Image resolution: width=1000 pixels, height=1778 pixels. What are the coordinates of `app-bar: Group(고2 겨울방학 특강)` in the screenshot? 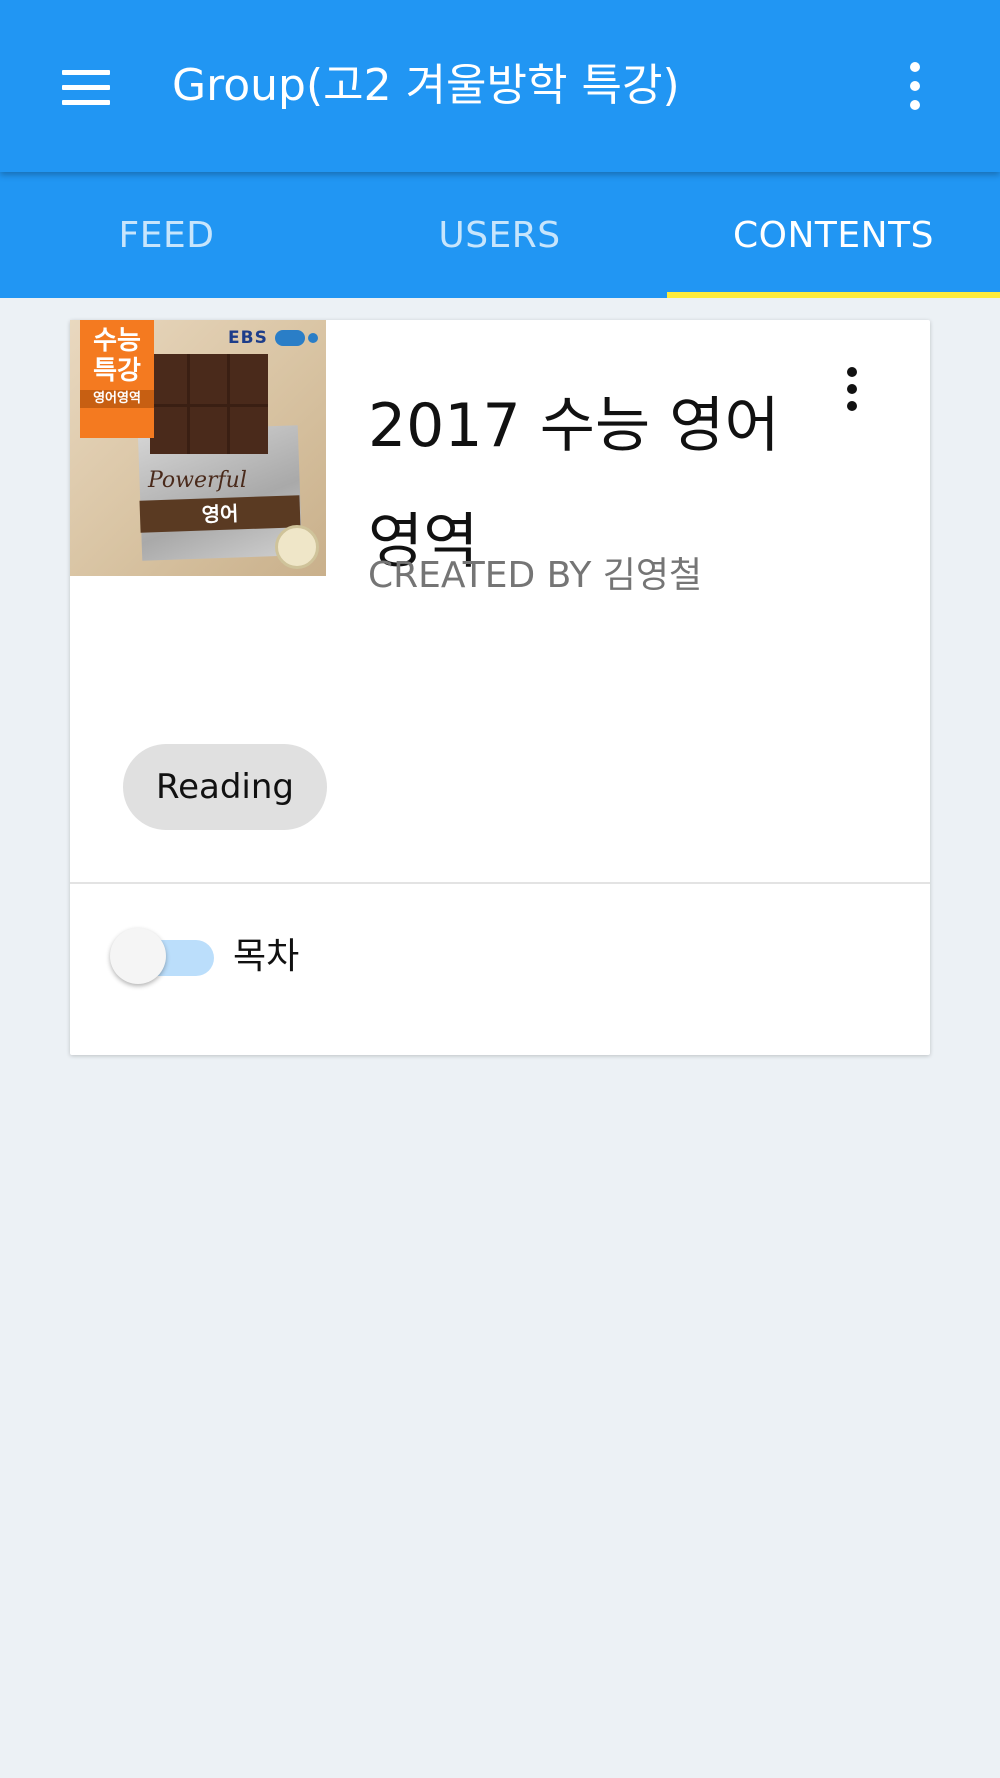 It's located at (500, 86).